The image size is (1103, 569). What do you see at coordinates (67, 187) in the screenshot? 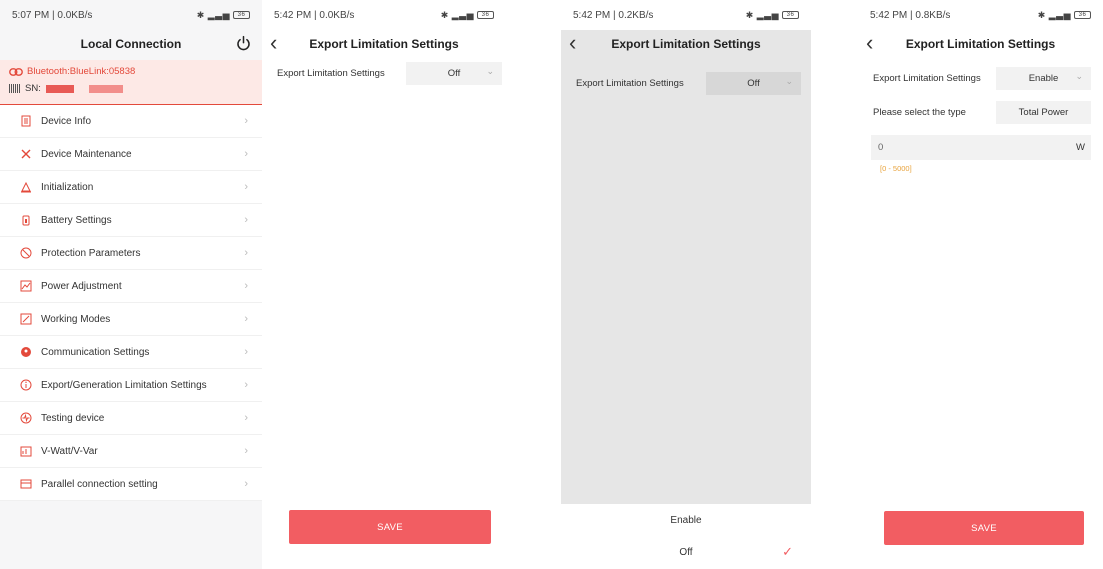
I see `menu-item-label: Initialization` at bounding box center [67, 187].